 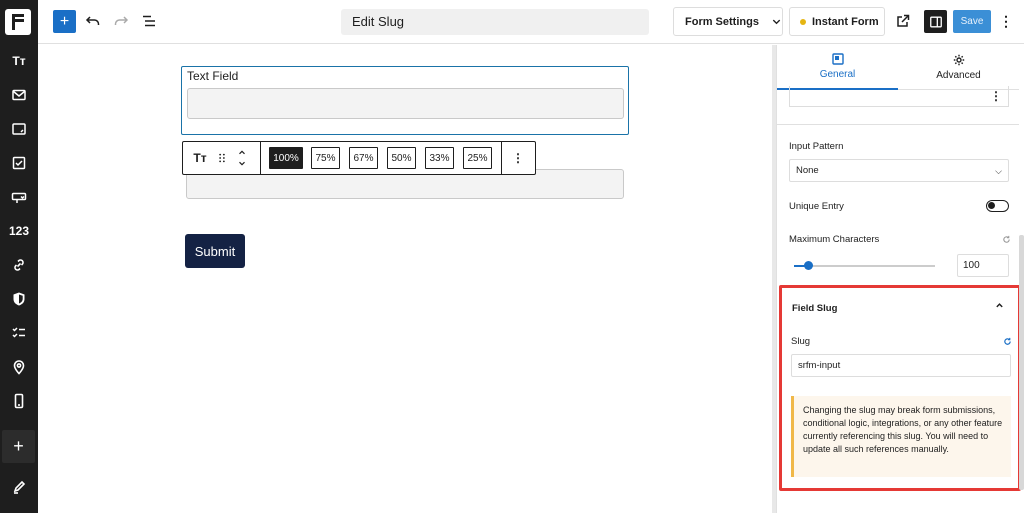 I want to click on max-characters-slider, so click(x=864, y=265).